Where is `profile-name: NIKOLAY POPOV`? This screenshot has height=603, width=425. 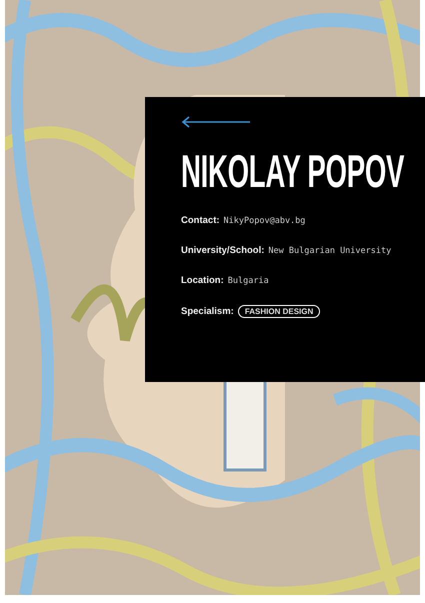
profile-name: NIKOLAY POPOV is located at coordinates (292, 171).